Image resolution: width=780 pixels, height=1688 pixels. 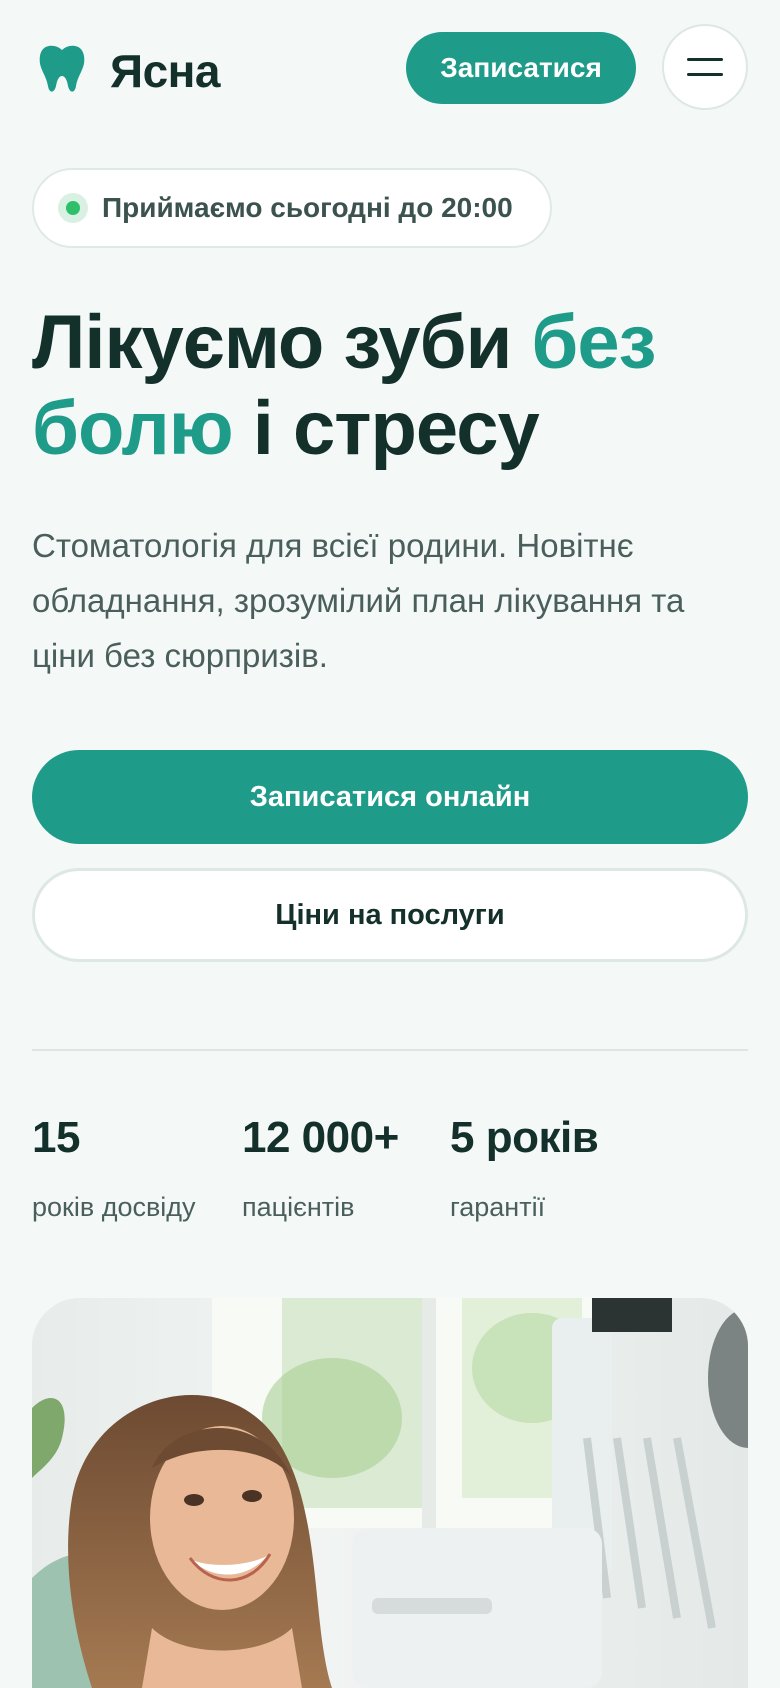 I want to click on brand-logo: Ясна, so click(x=129, y=70).